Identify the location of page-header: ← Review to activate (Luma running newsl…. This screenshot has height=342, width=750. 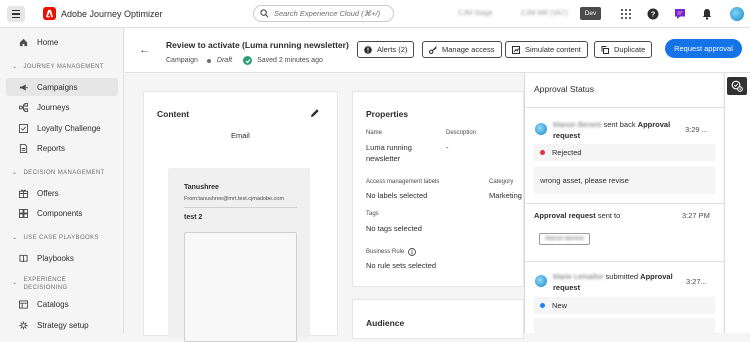
(437, 50).